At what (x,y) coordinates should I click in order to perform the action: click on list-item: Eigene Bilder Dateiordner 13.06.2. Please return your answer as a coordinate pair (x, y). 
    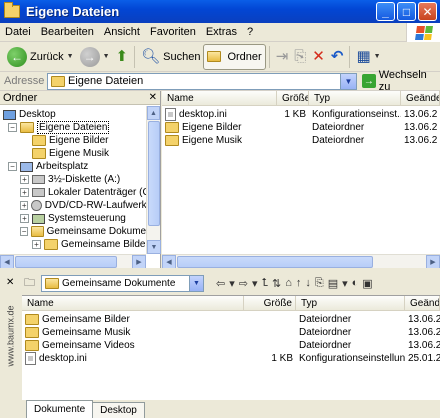
    Looking at the image, I should click on (301, 127).